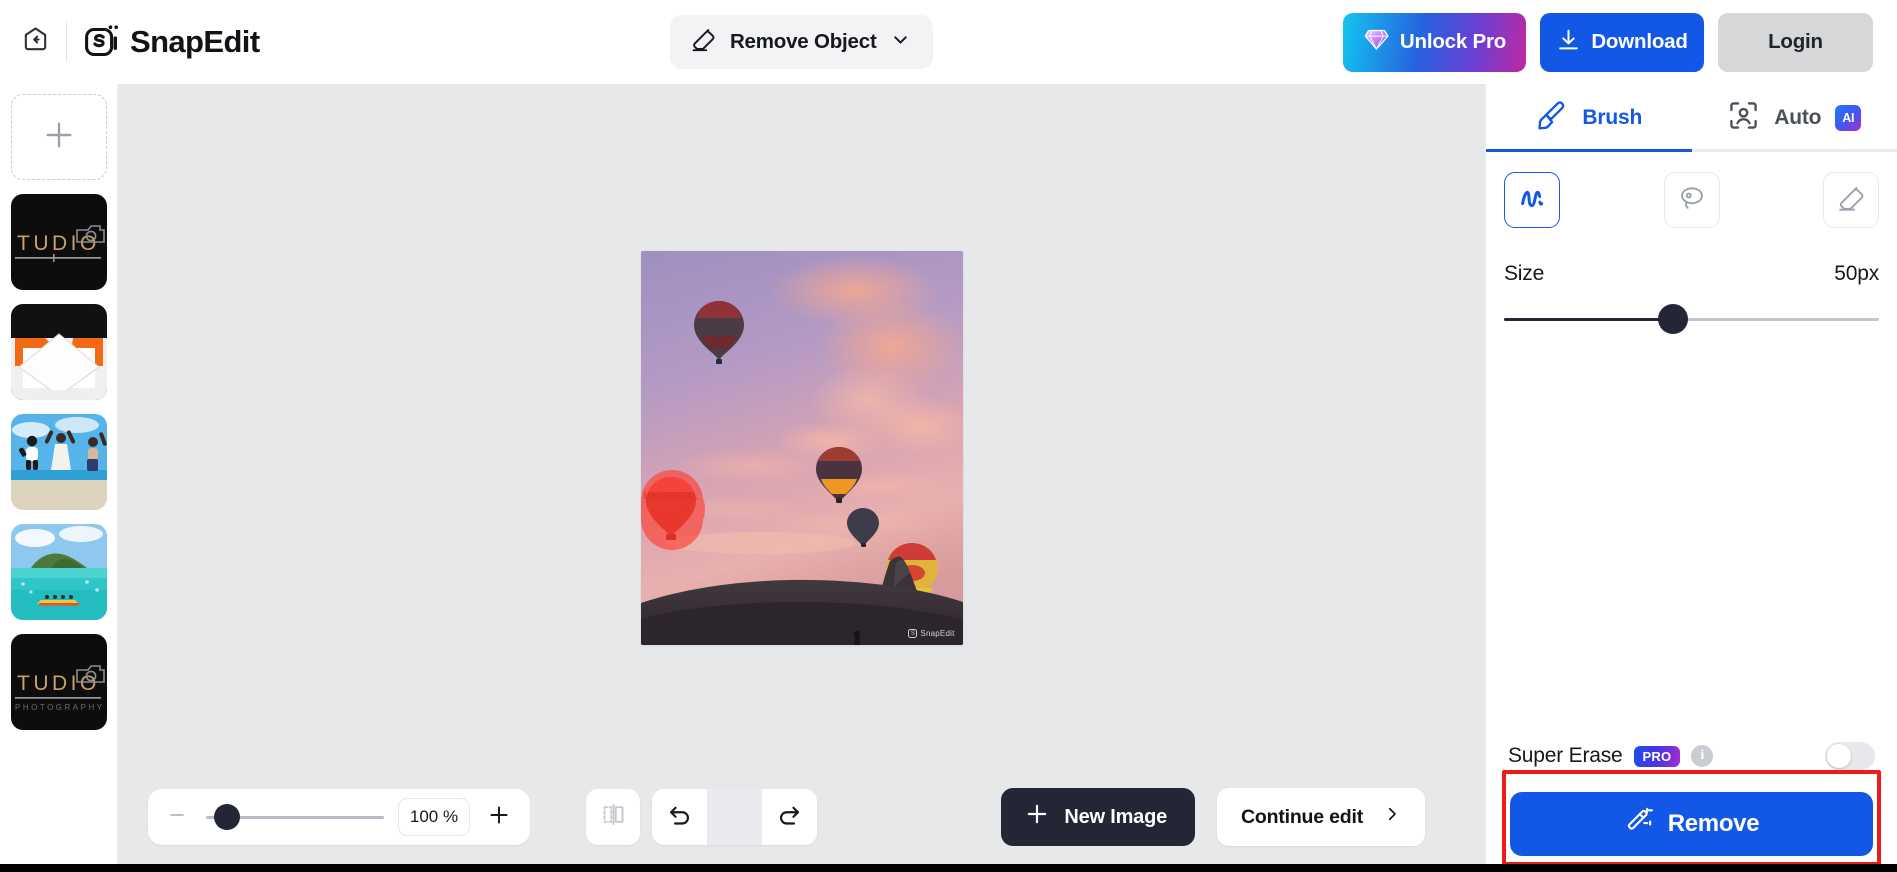 The height and width of the screenshot is (872, 1897). I want to click on lasso-icon, so click(1692, 200).